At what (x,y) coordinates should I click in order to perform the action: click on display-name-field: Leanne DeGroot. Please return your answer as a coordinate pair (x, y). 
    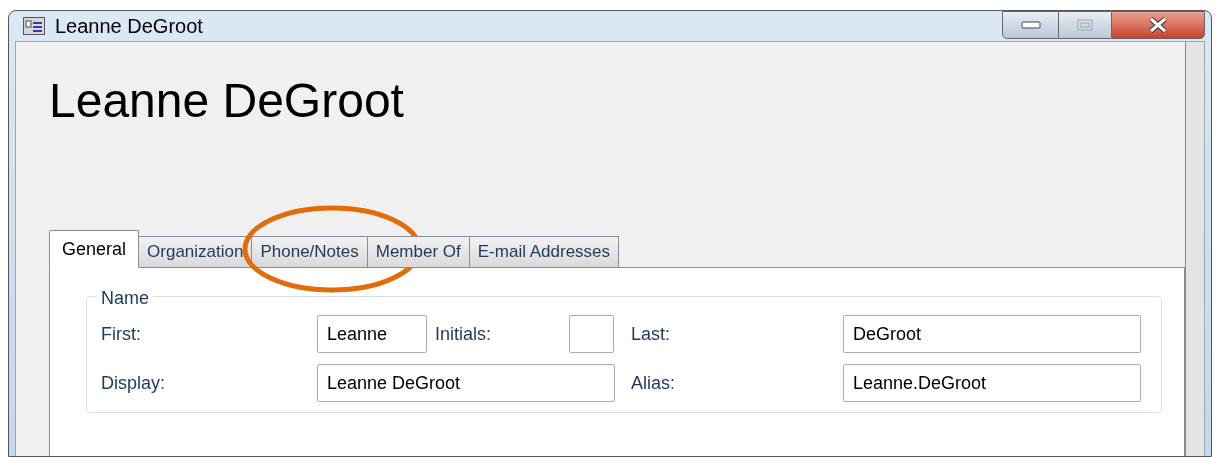
    Looking at the image, I should click on (466, 383).